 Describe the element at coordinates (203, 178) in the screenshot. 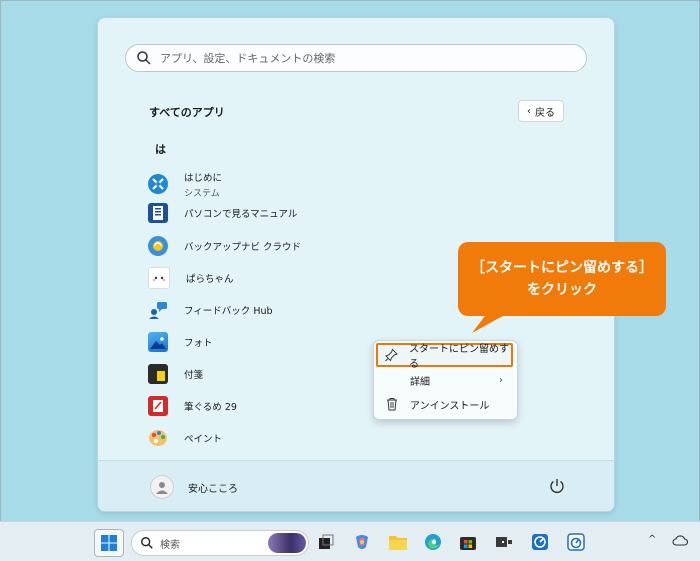

I see `app-name: はじめに` at that location.